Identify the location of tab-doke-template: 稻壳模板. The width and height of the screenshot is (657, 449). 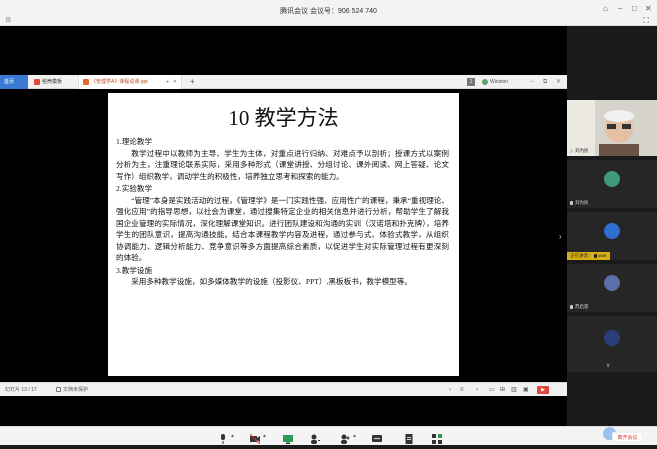
(52, 82).